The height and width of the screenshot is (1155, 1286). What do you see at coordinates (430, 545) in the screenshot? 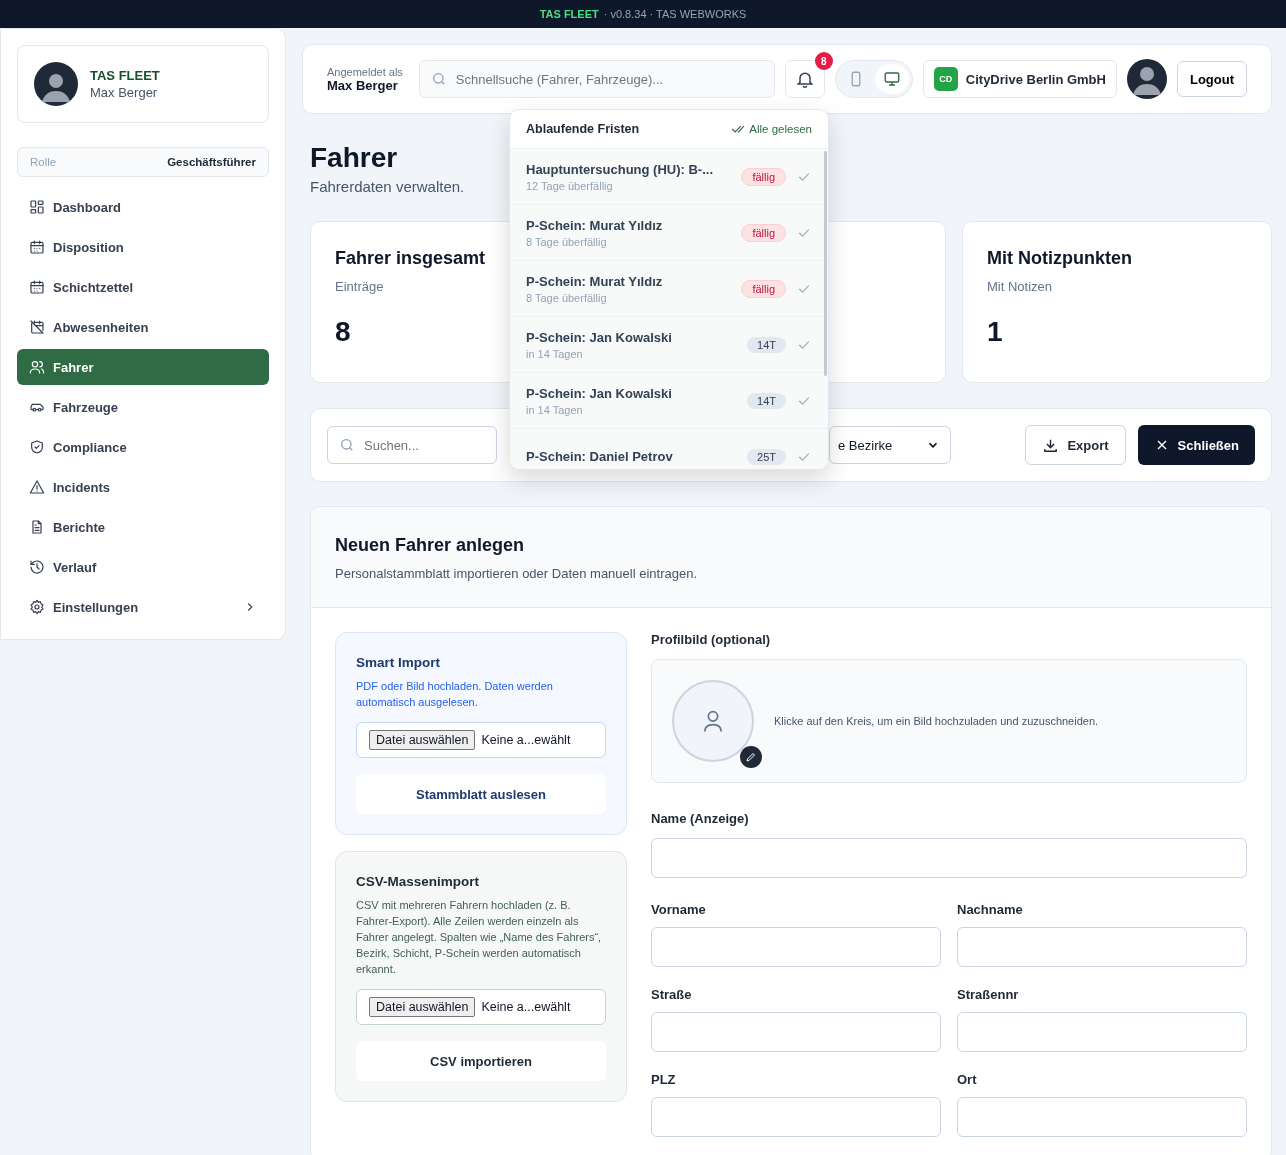
I see `form-title: Neuen Fahrer anlegen` at bounding box center [430, 545].